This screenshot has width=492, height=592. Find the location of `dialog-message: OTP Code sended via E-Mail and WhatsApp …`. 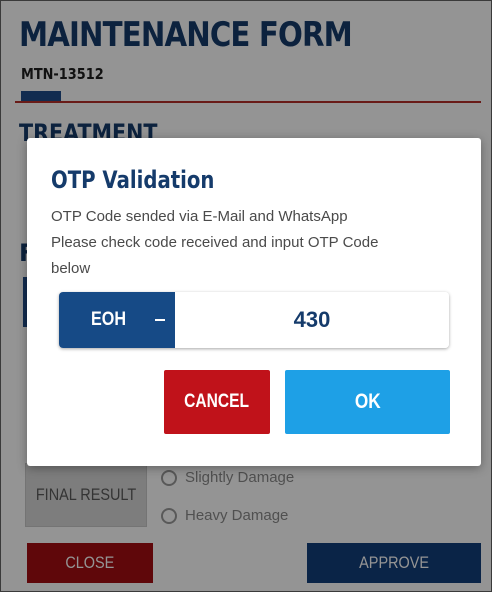

dialog-message: OTP Code sended via E-Mail and WhatsApp … is located at coordinates (214, 243).